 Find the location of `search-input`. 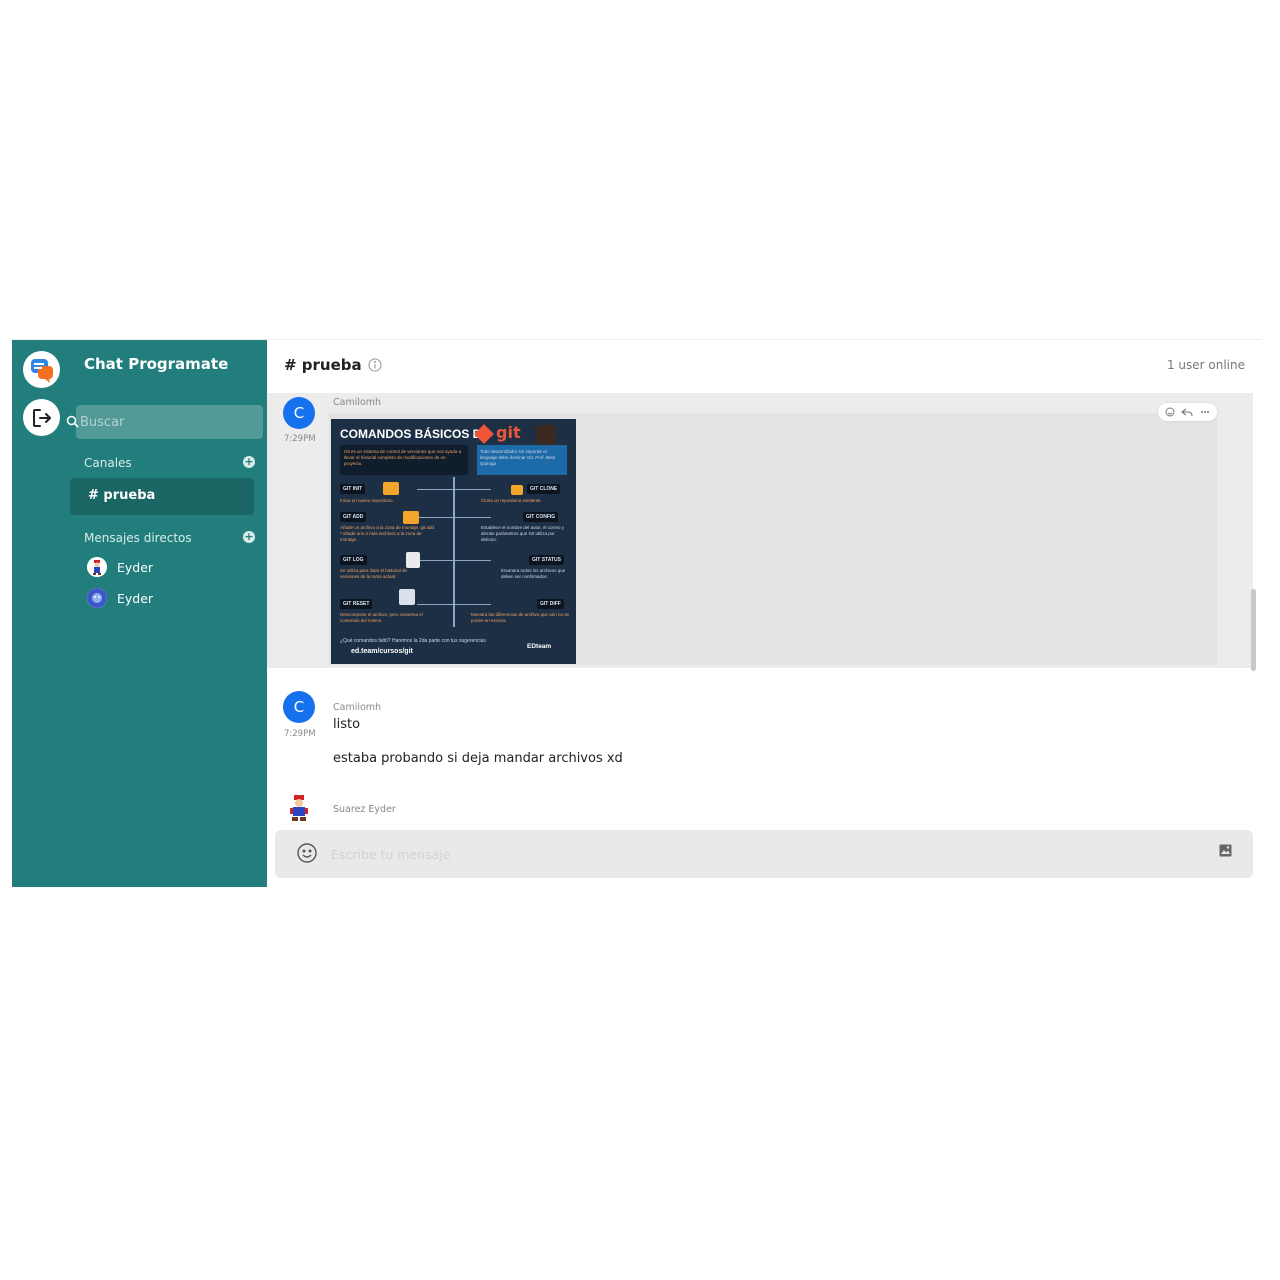

search-input is located at coordinates (170, 422).